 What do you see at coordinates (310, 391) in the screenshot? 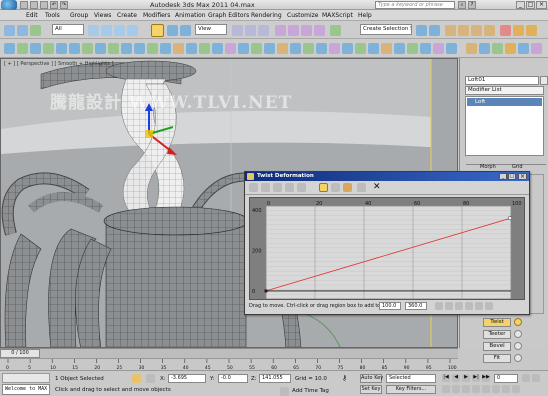
I see `add-time-tag: Add Time Tag` at bounding box center [310, 391].